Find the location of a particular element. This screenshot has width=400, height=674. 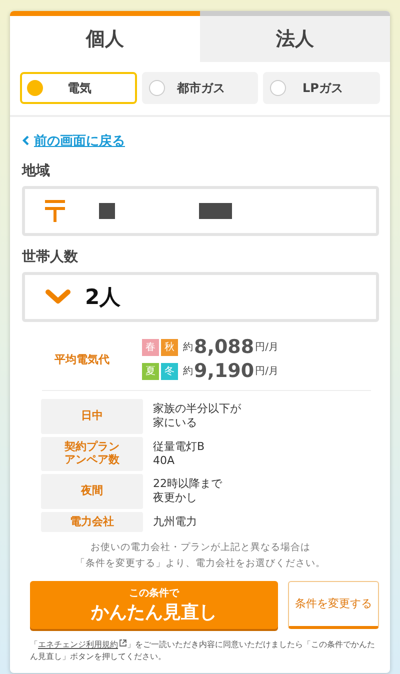

tab: 法人 is located at coordinates (295, 36).